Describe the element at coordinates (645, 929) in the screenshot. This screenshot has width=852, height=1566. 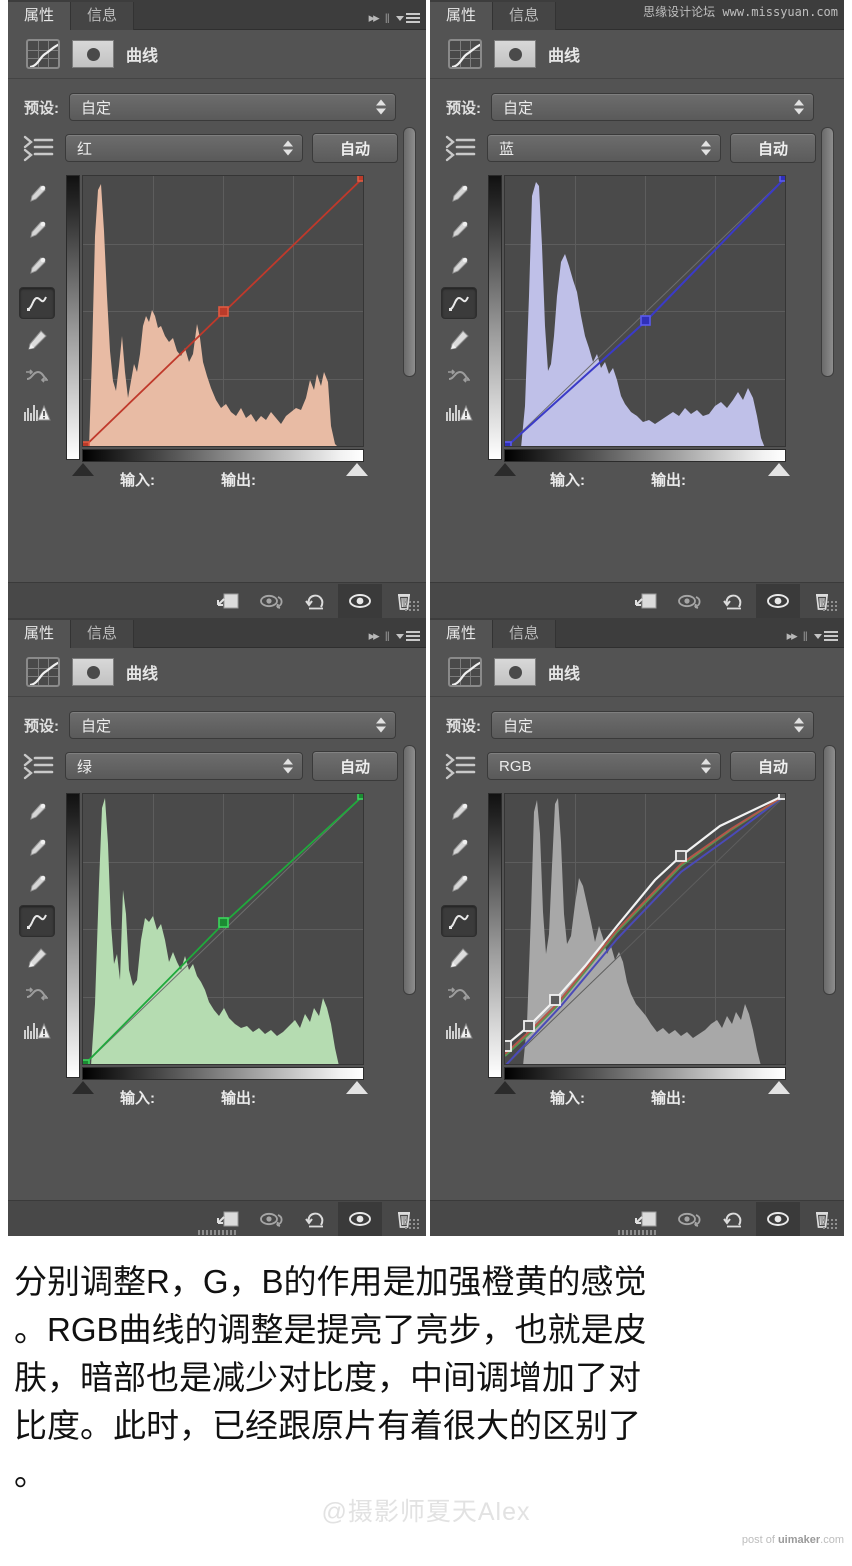
I see `curve-plot-rgb` at that location.